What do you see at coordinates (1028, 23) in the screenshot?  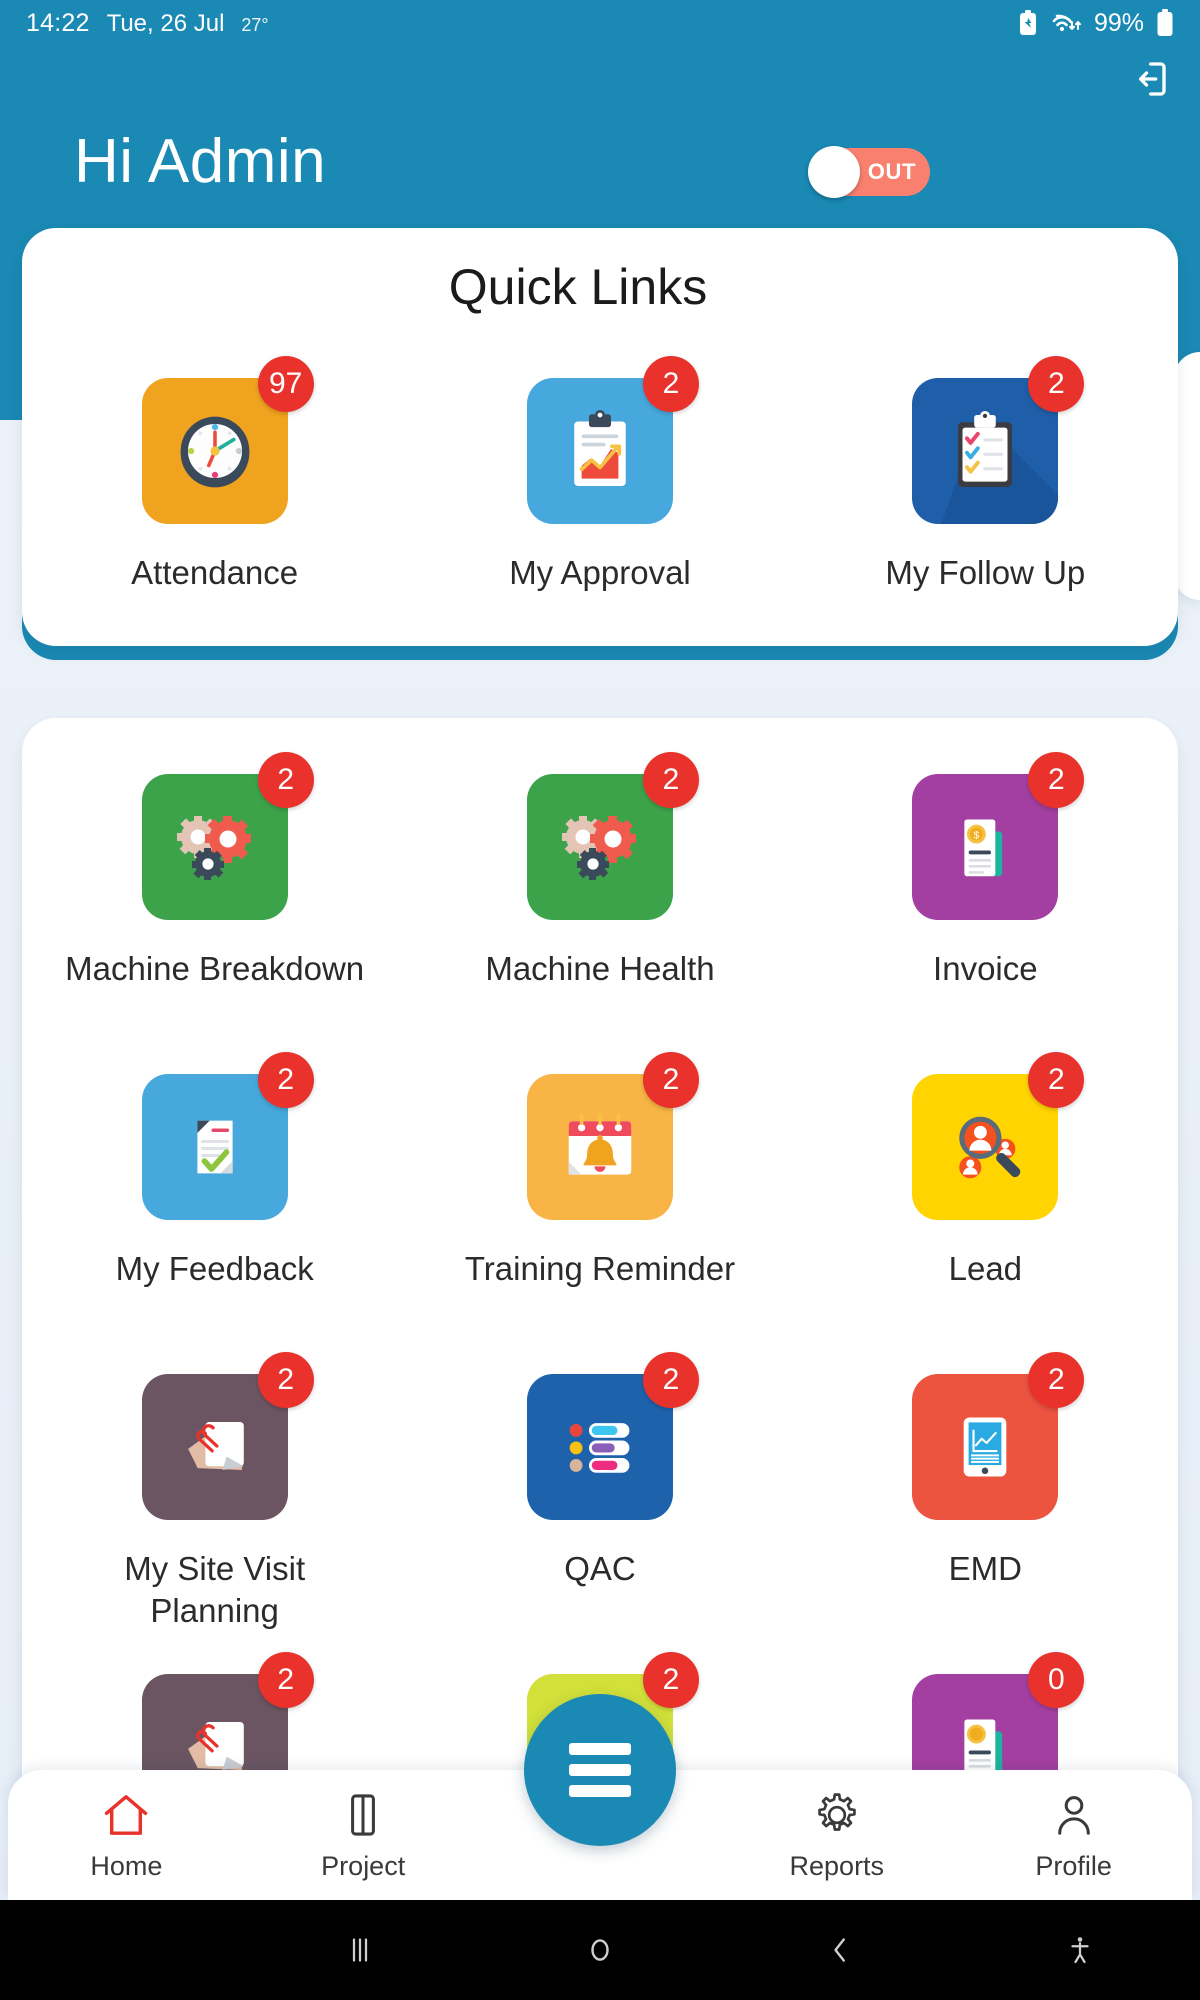 I see `battery-saver-icon` at bounding box center [1028, 23].